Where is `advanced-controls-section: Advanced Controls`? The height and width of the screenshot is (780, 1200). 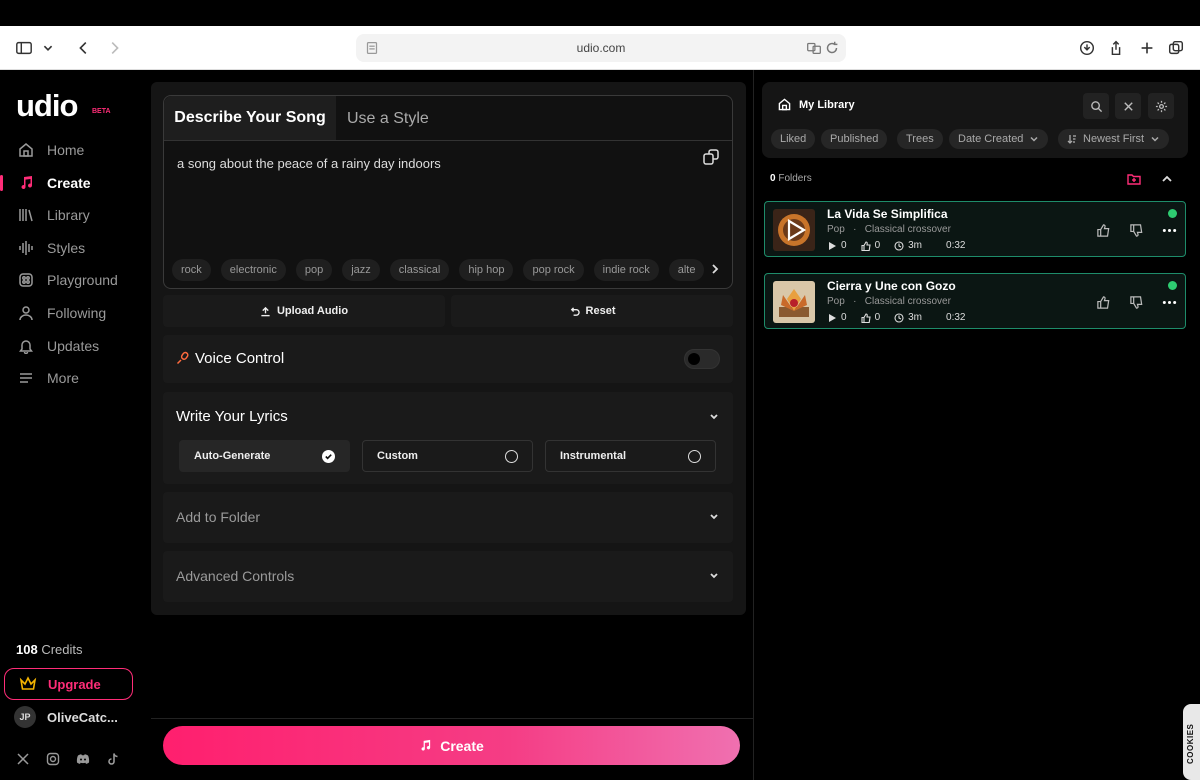
advanced-controls-section: Advanced Controls is located at coordinates (448, 576).